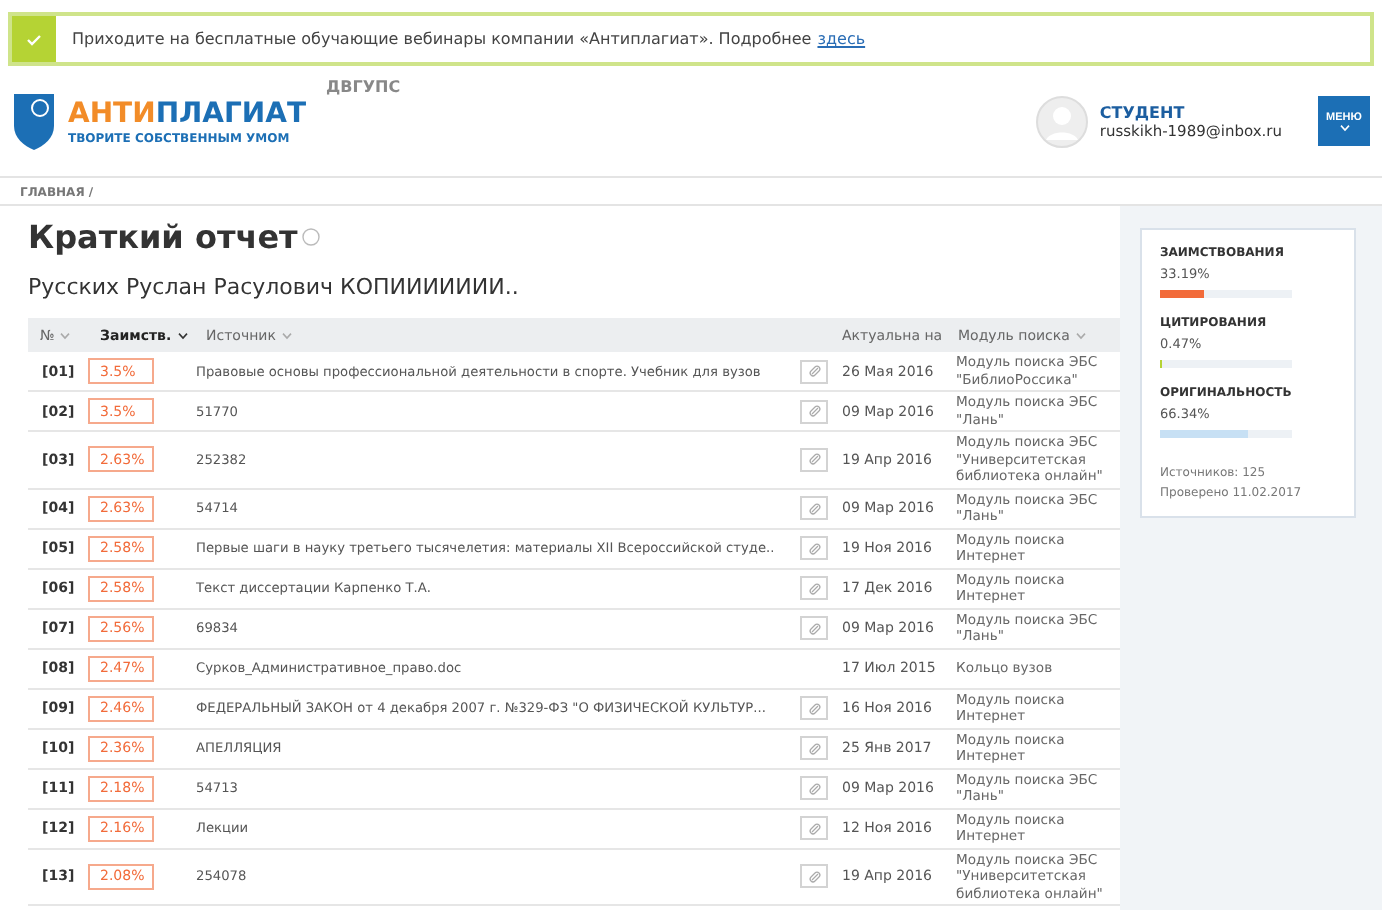 This screenshot has height=910, width=1382. I want to click on banner-text: Приходите на бесплатные обучающие вебинары компании «Антиплагиат». Подробнее здесь, so click(469, 39).